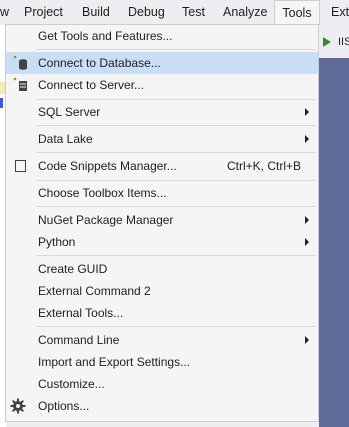 The height and width of the screenshot is (427, 349). Describe the element at coordinates (343, 42) in the screenshot. I see `run-target-label: IIS` at that location.